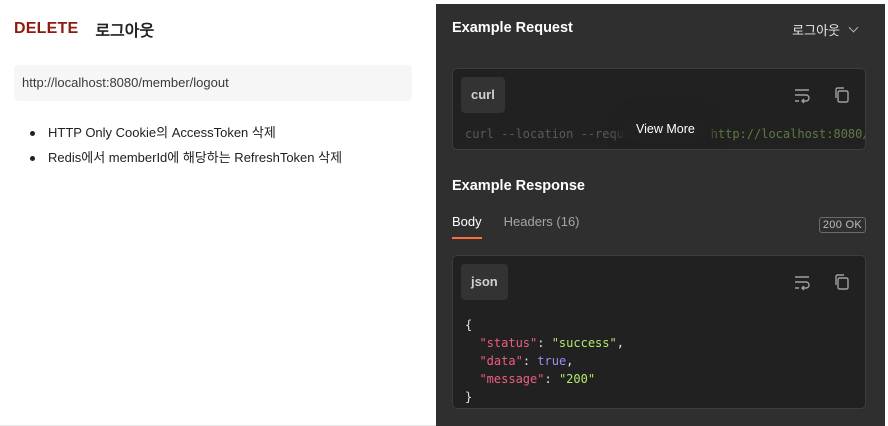 This screenshot has height=426, width=888. Describe the element at coordinates (46, 28) in the screenshot. I see `http-method-badge: DELETE` at that location.